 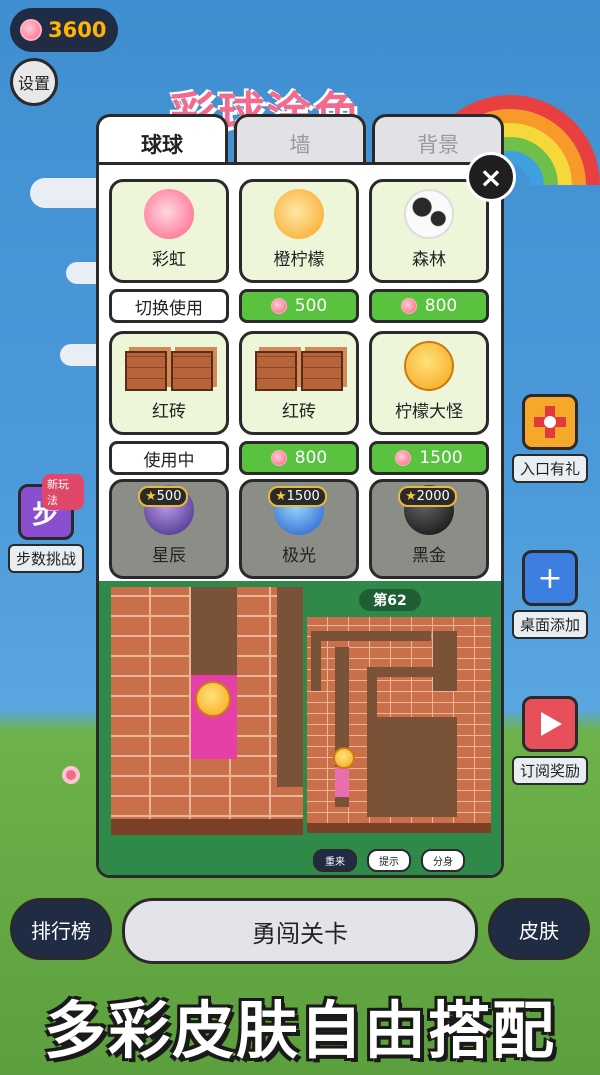 I want to click on desktop-add-label: 桌面添加, so click(x=550, y=624).